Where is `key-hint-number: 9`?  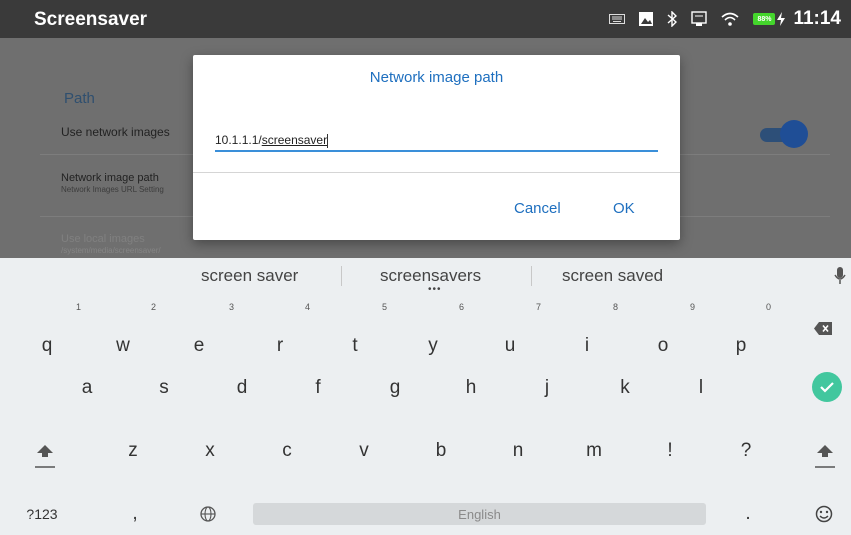 key-hint-number: 9 is located at coordinates (693, 307).